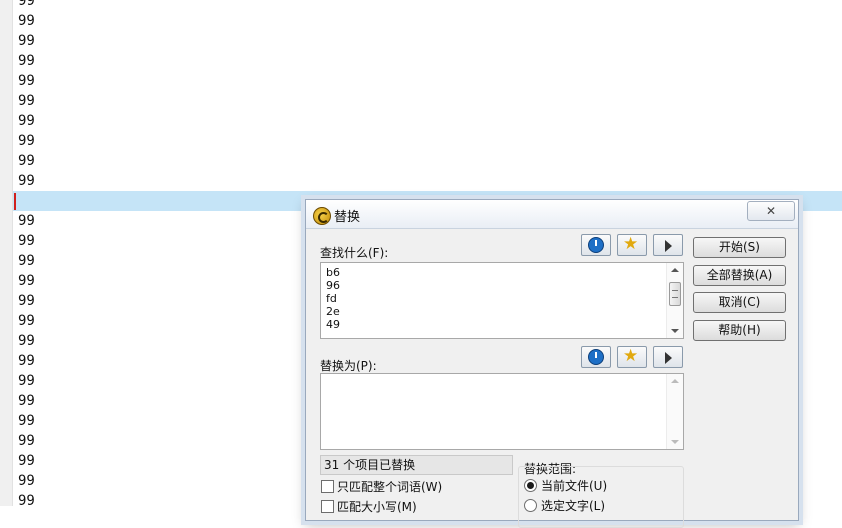 This screenshot has width=842, height=528. Describe the element at coordinates (502, 300) in the screenshot. I see `find-input: b6 96 fd 2e 49` at that location.